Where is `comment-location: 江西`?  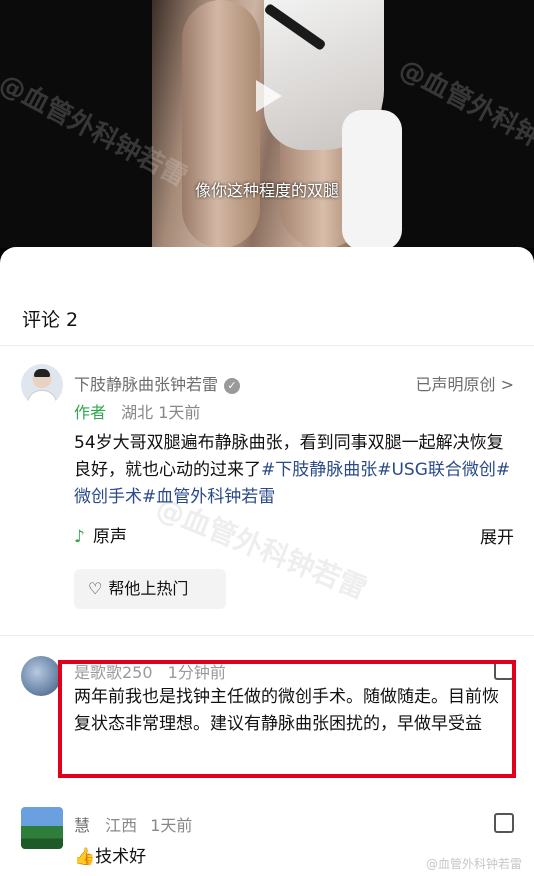 comment-location: 江西 is located at coordinates (121, 825).